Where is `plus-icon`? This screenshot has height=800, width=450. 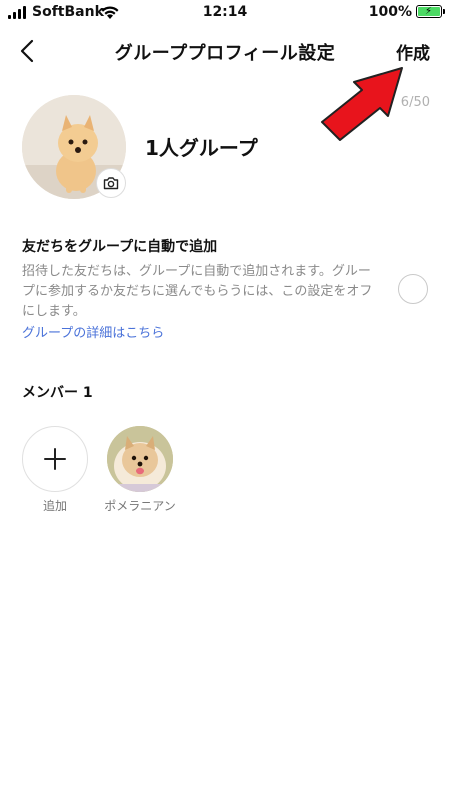 plus-icon is located at coordinates (55, 459).